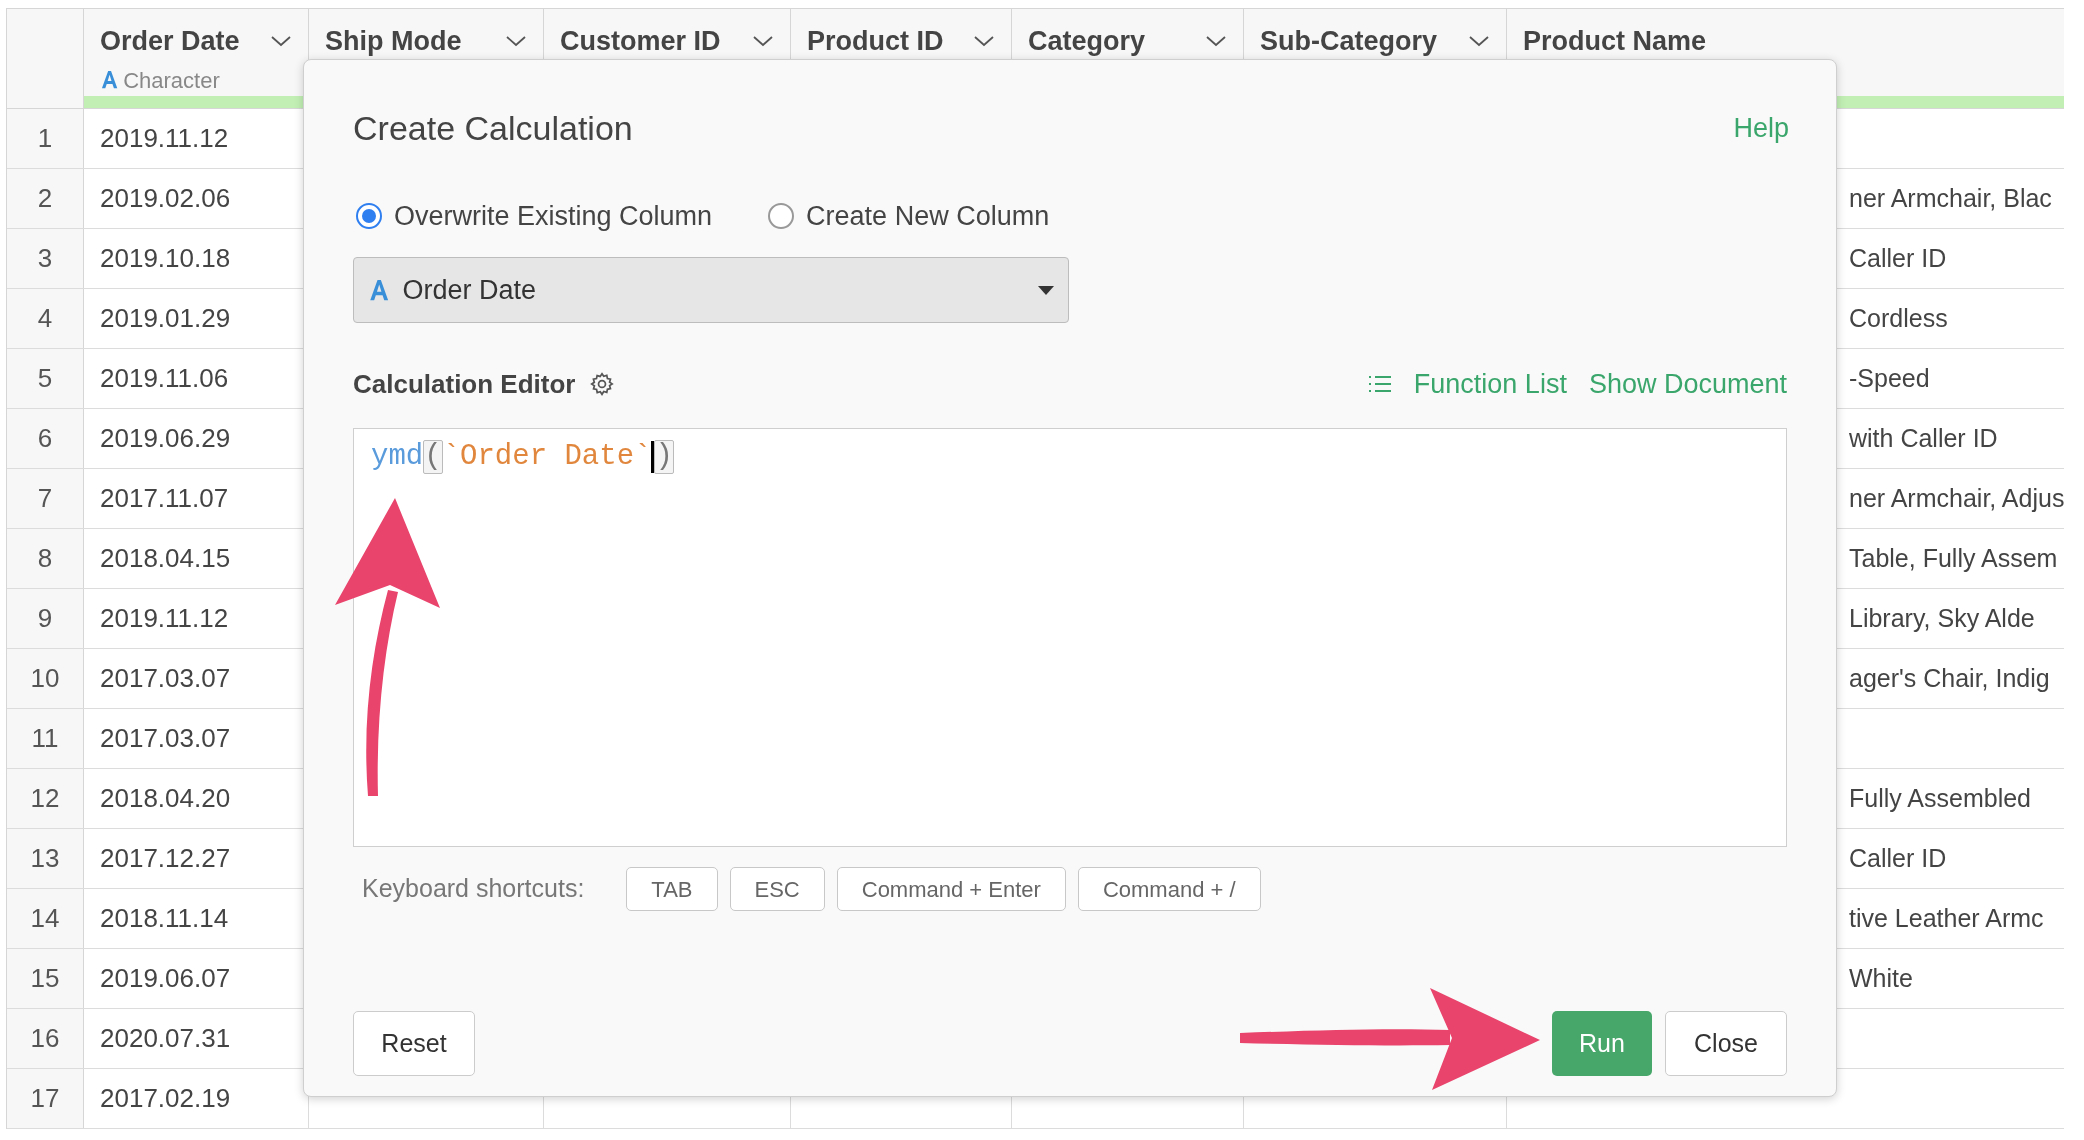  I want to click on text-cursor, so click(653, 457).